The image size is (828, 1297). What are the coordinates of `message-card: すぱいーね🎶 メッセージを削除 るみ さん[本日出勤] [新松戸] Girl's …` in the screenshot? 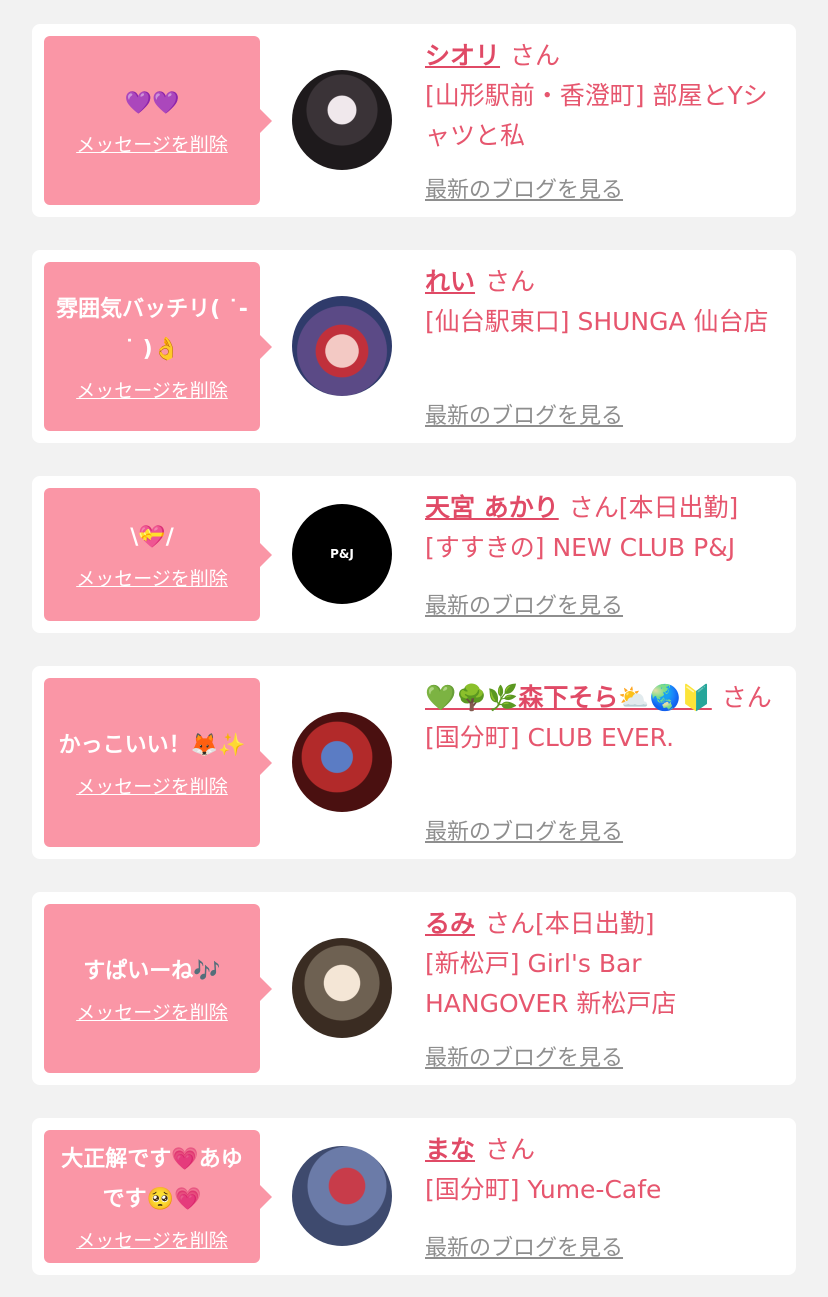 It's located at (414, 988).